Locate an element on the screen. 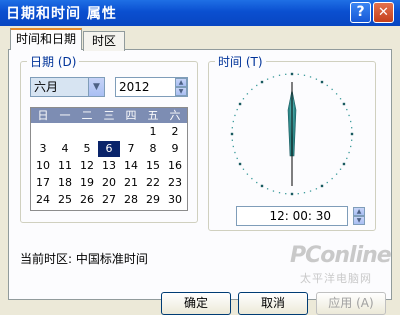 This screenshot has width=400, height=315. calendar-day: 28 is located at coordinates (131, 200).